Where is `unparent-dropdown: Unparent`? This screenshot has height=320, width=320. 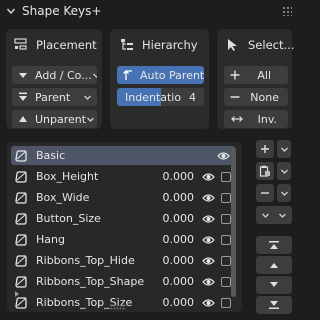 unparent-dropdown: Unparent is located at coordinates (54, 119).